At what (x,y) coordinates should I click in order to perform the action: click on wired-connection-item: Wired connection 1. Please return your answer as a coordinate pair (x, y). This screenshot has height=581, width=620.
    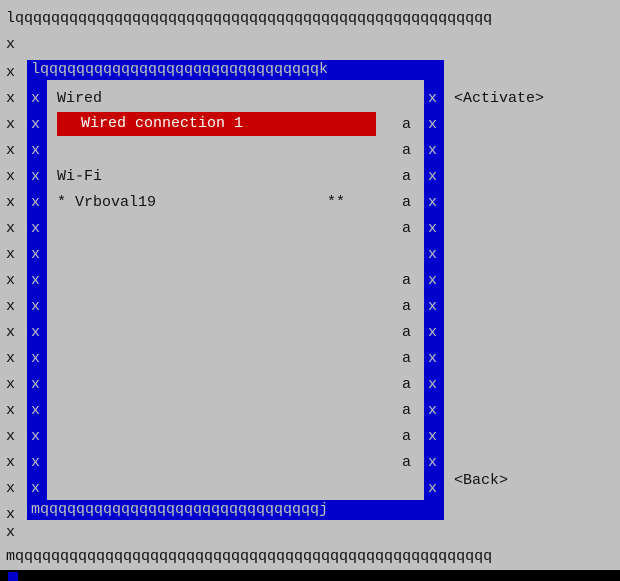
    Looking at the image, I should click on (216, 124).